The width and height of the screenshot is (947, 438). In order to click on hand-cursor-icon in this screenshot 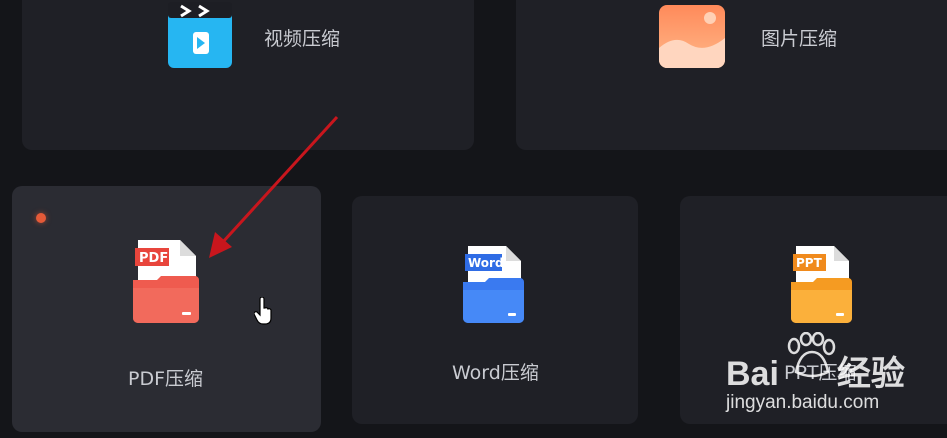, I will do `click(263, 311)`.